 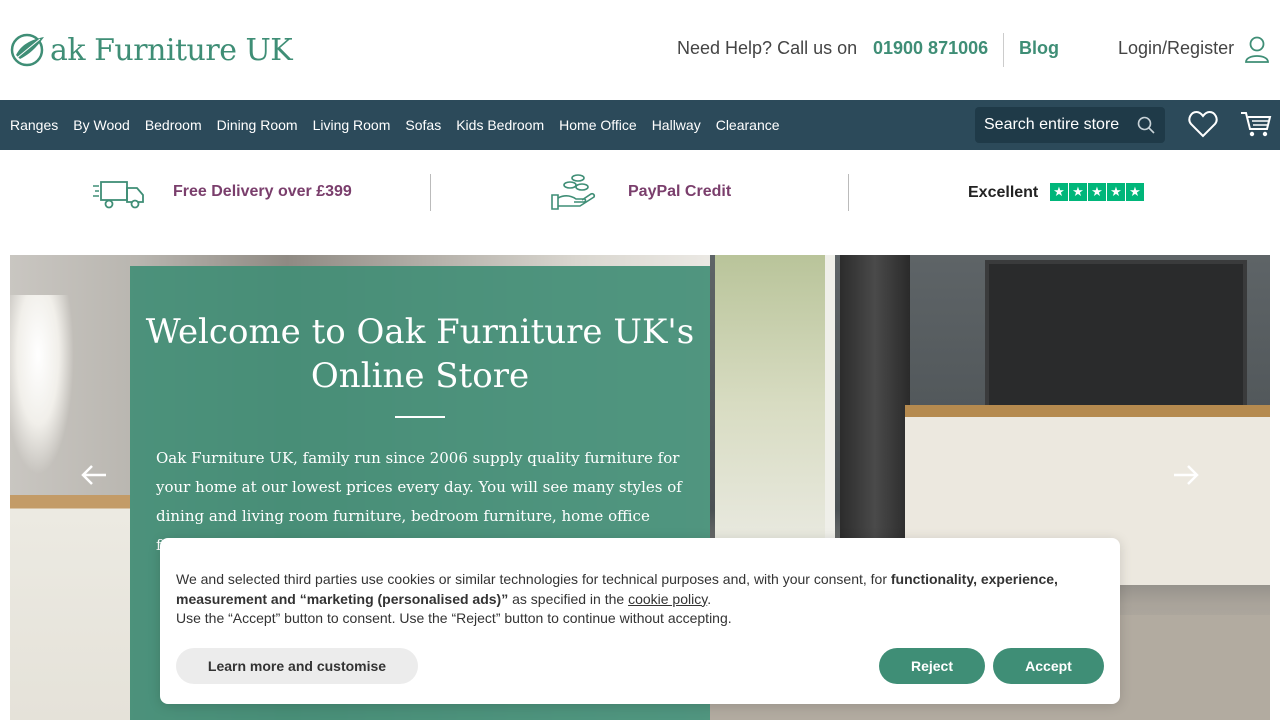 I want to click on hero-title-line1: Welcome to Oak Furniture UK's, so click(x=420, y=332).